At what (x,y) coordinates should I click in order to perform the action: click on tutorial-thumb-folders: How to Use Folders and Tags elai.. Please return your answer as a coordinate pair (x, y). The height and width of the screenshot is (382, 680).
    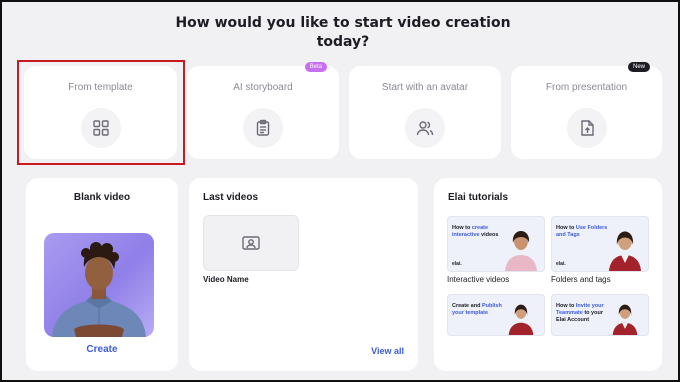
    Looking at the image, I should click on (600, 244).